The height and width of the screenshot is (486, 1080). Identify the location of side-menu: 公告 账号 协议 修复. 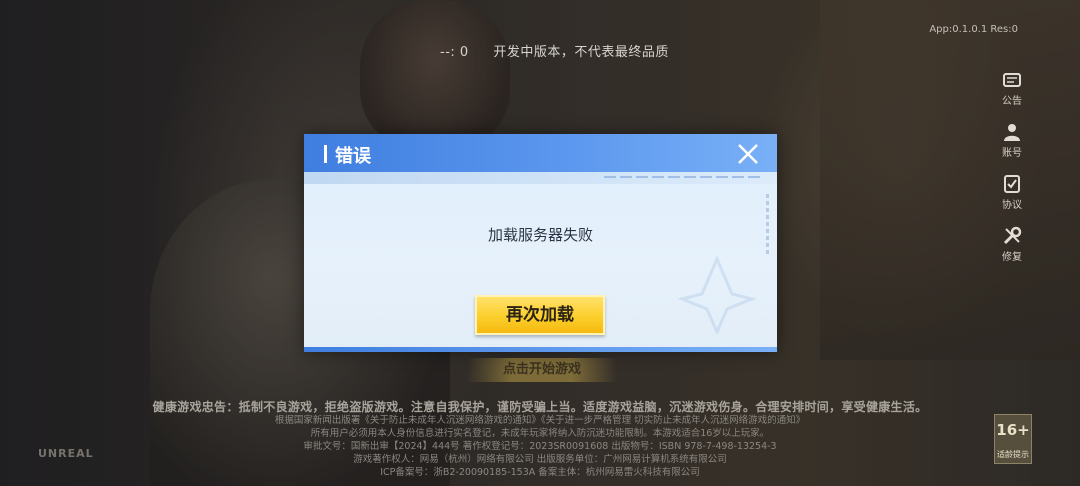
(1012, 174).